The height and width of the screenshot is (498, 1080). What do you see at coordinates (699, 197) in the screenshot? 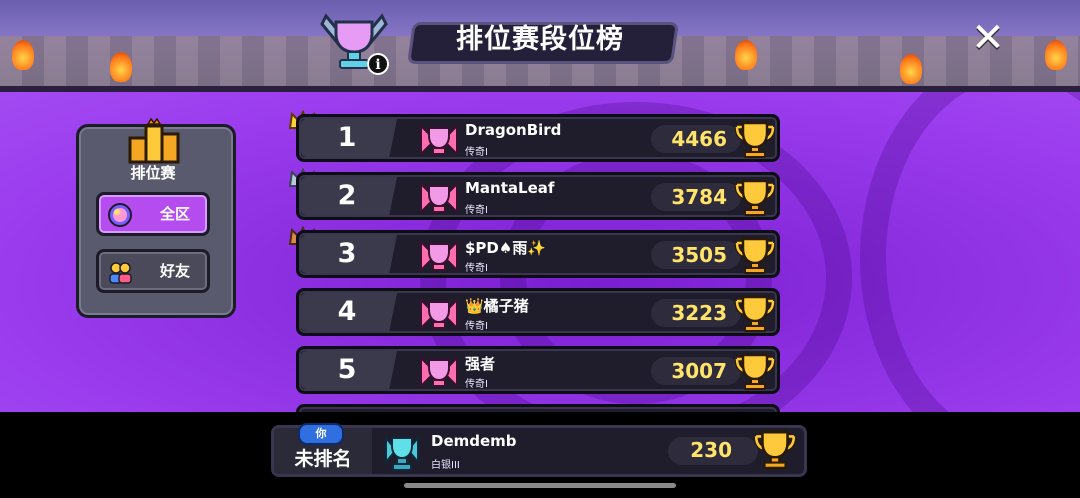
I see `player-score: 3784` at bounding box center [699, 197].